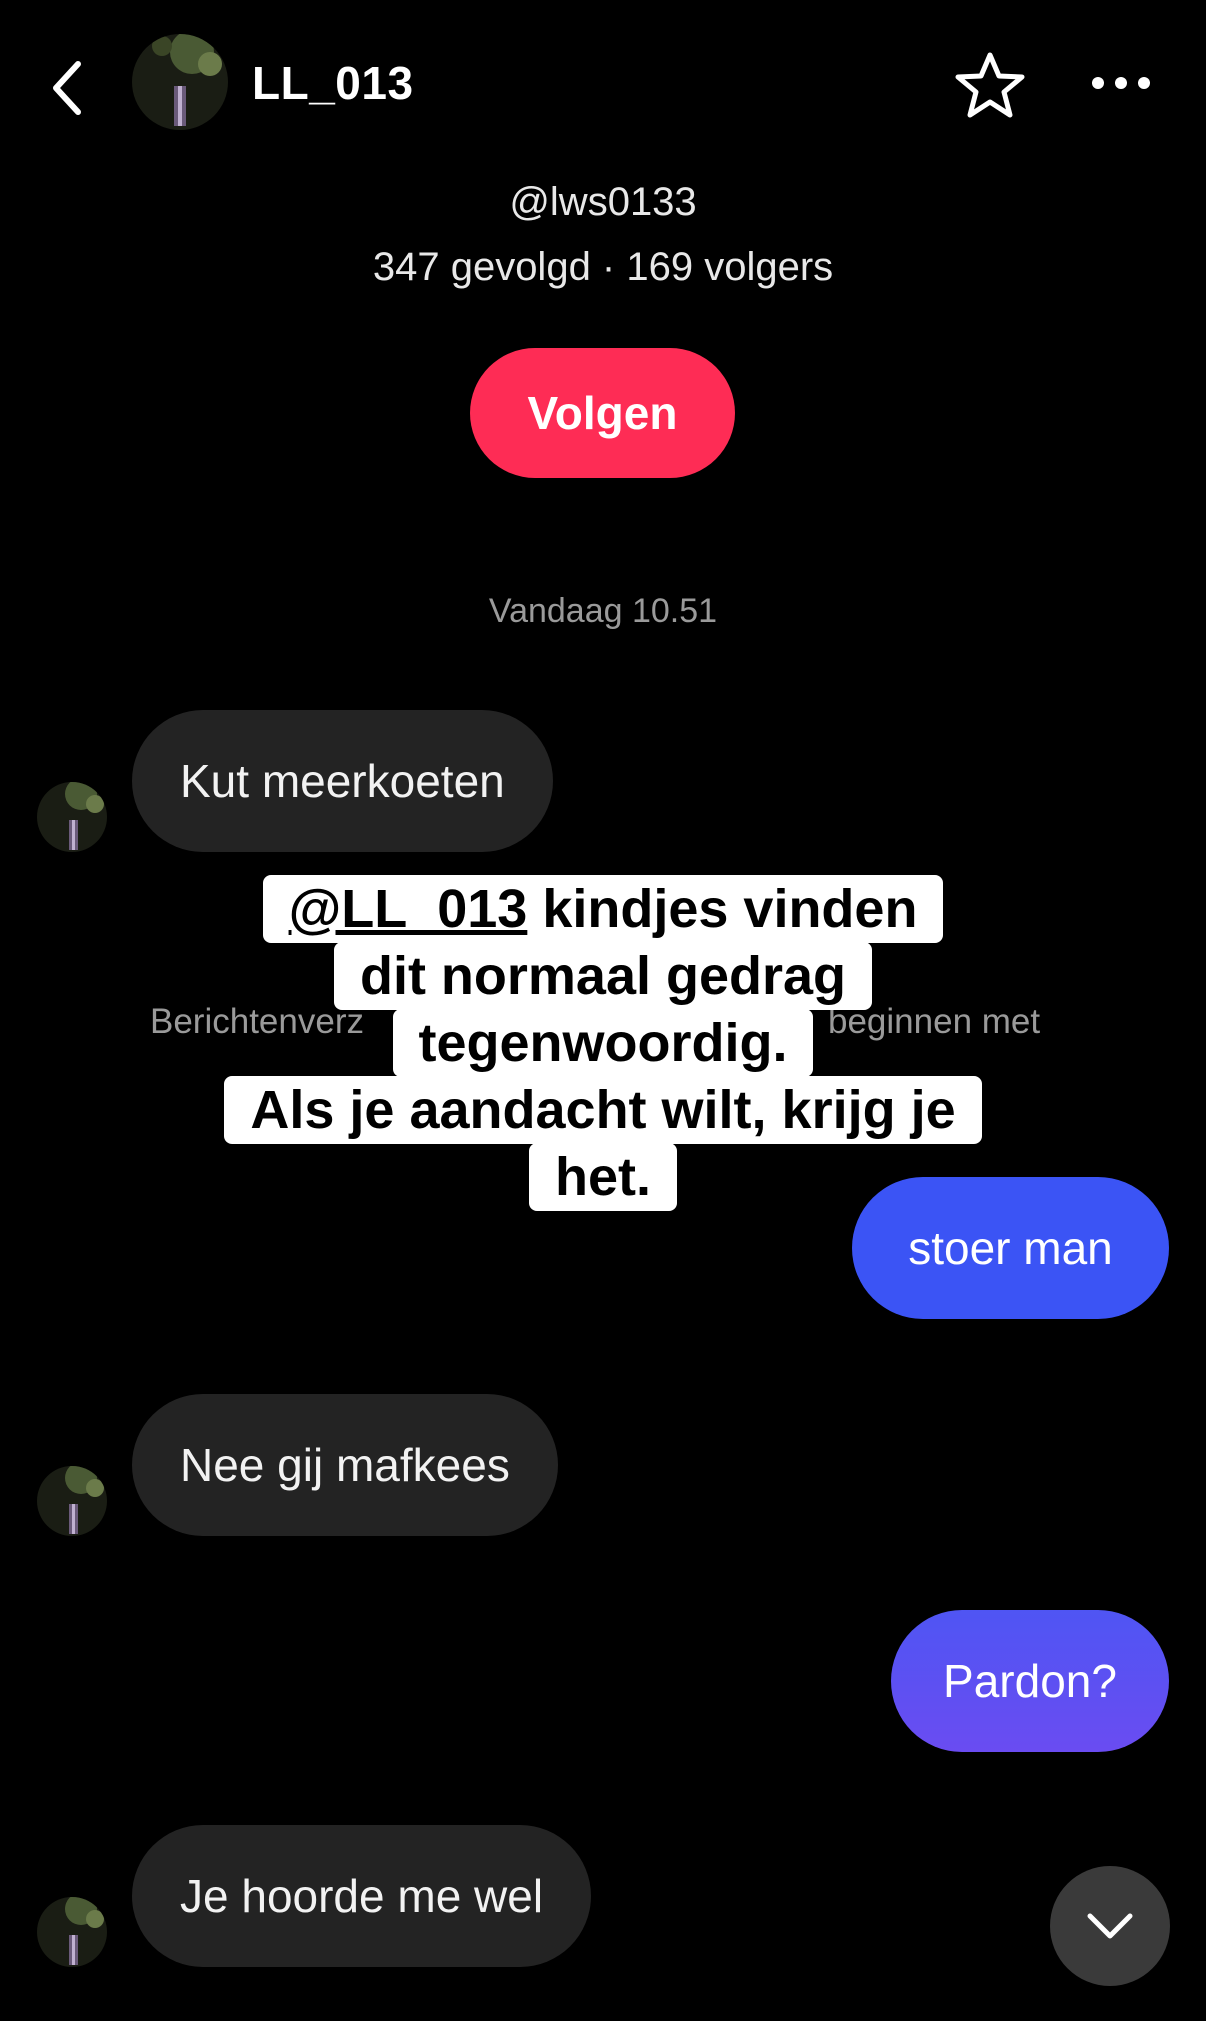 The image size is (1206, 2021). I want to click on profile-handle: @lws0133, so click(603, 202).